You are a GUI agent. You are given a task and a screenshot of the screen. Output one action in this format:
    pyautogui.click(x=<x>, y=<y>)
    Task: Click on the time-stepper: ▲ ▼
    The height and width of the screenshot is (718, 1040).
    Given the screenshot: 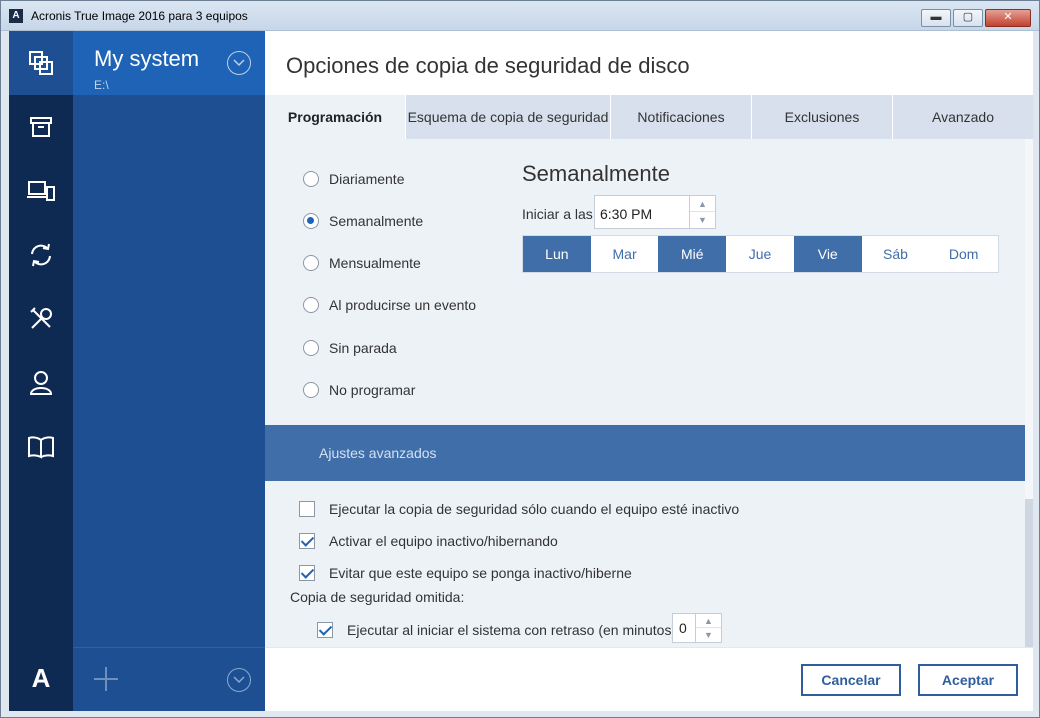 What is the action you would take?
    pyautogui.click(x=703, y=212)
    